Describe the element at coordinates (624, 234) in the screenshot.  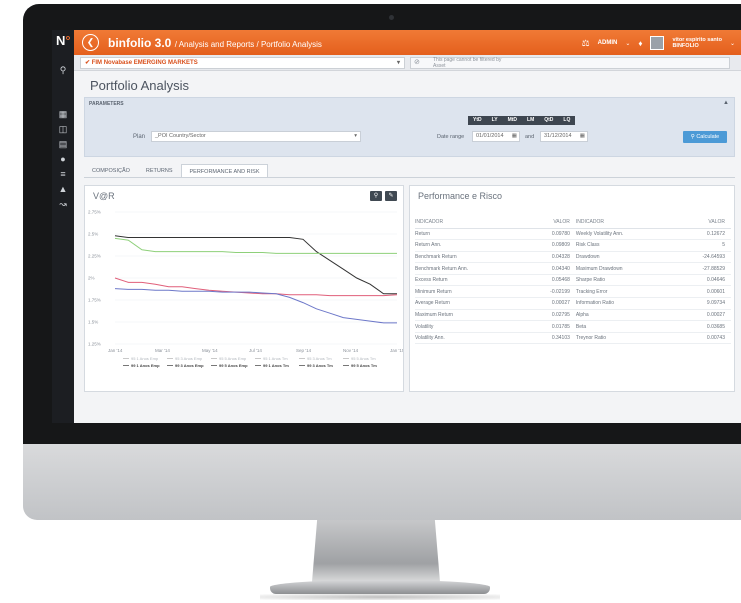
I see `indicator-cell: Weekly Volatility Ann.` at that location.